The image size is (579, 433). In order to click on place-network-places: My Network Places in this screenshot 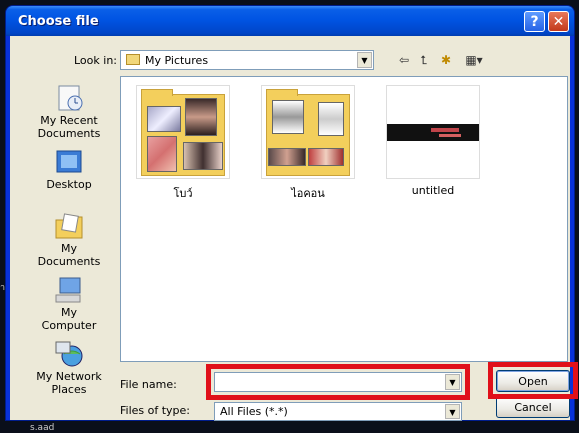, I will do `click(69, 368)`.